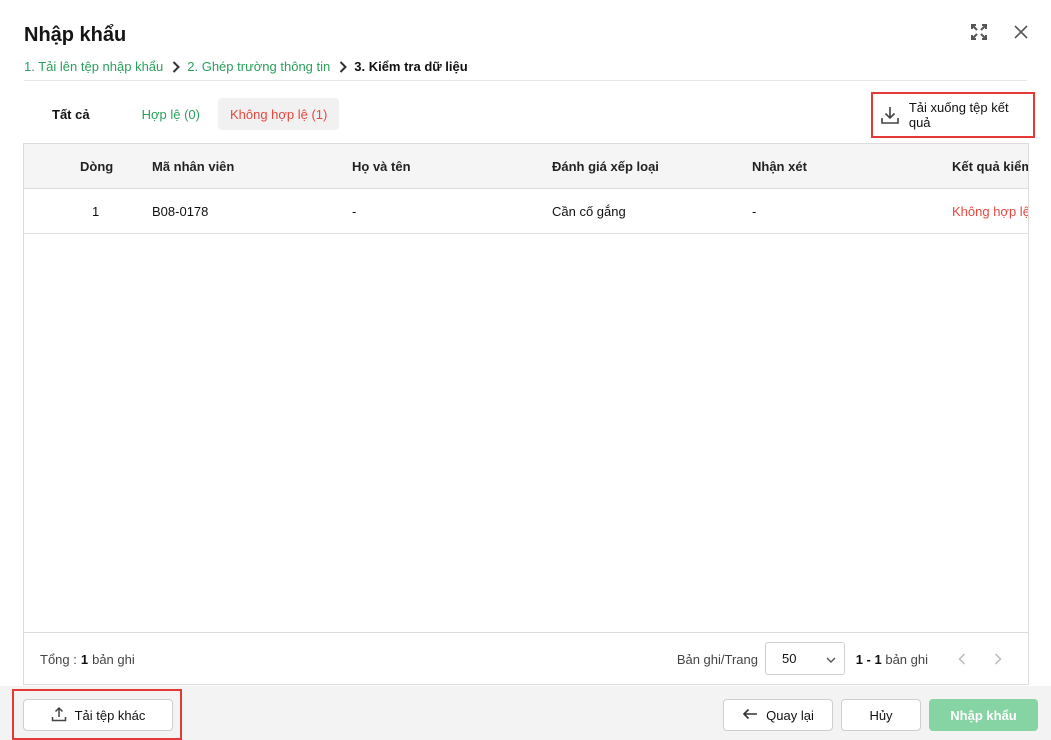 The image size is (1051, 740). What do you see at coordinates (526, 211) in the screenshot?
I see `table-row: 1 B08-0178 - Cần cố gắng - Không hợp lệ` at bounding box center [526, 211].